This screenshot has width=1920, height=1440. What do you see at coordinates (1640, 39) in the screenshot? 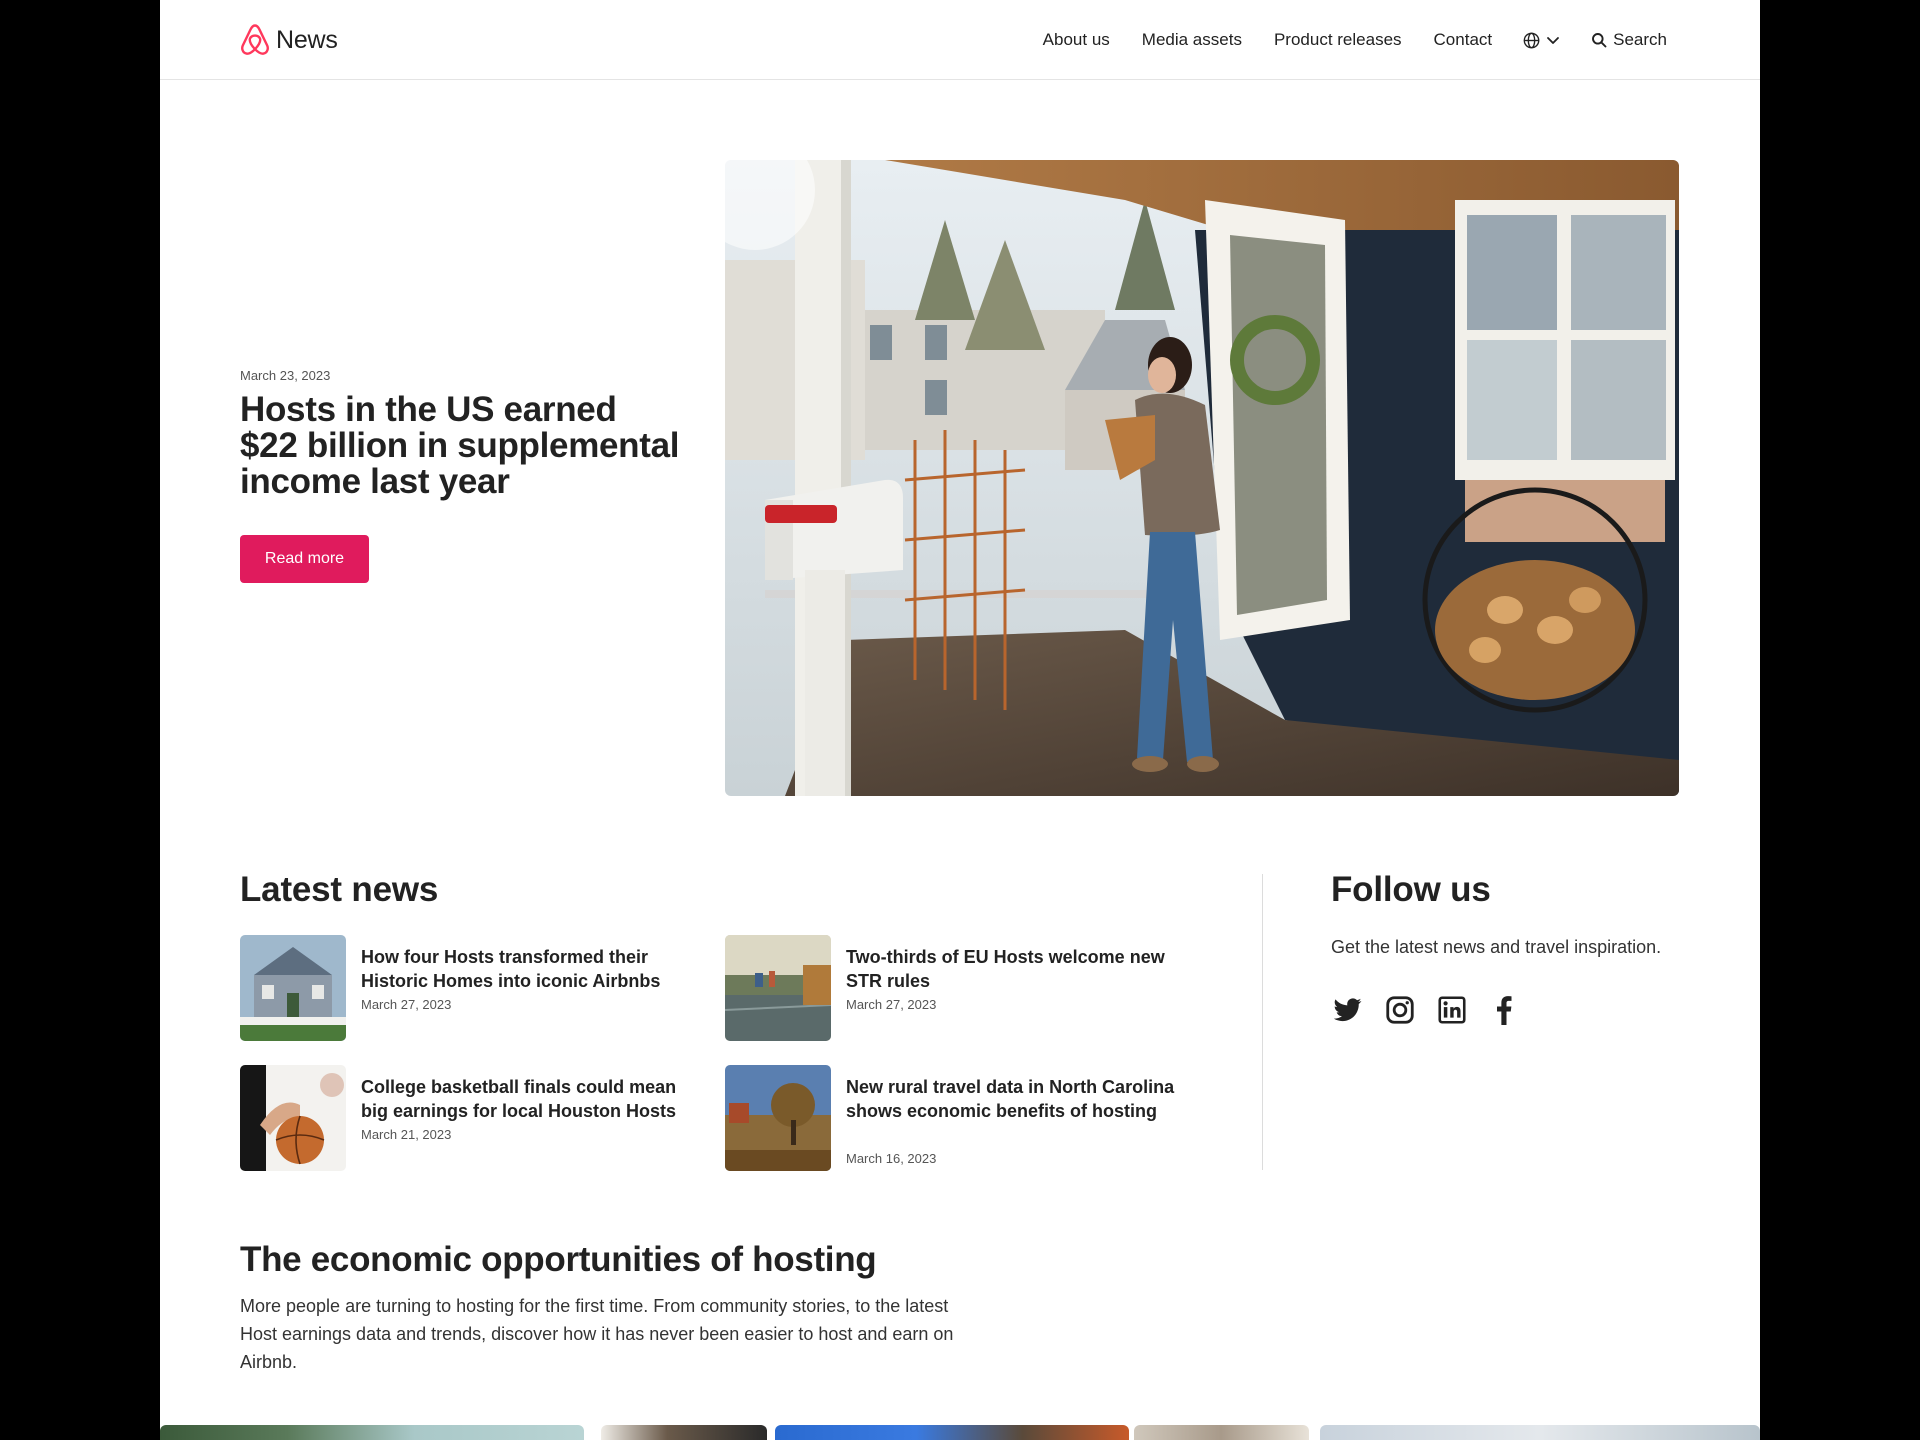
I see `search-label: Search` at bounding box center [1640, 39].